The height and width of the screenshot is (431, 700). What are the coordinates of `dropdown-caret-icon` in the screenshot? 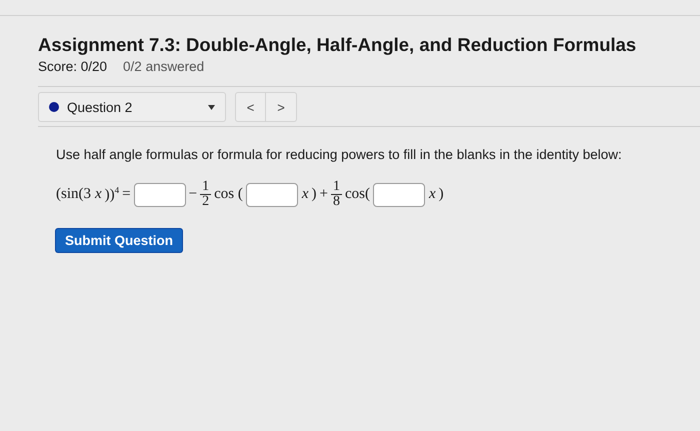 It's located at (211, 107).